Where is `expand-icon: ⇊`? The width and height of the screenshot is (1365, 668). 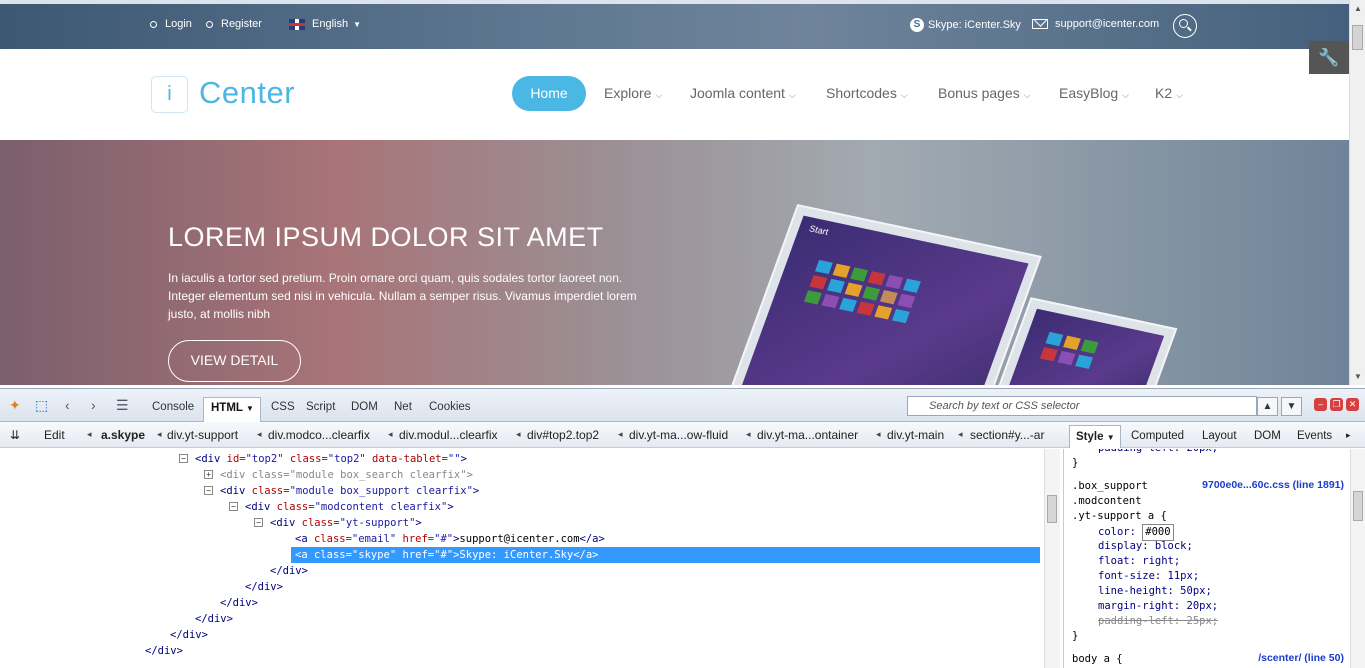 expand-icon: ⇊ is located at coordinates (15, 435).